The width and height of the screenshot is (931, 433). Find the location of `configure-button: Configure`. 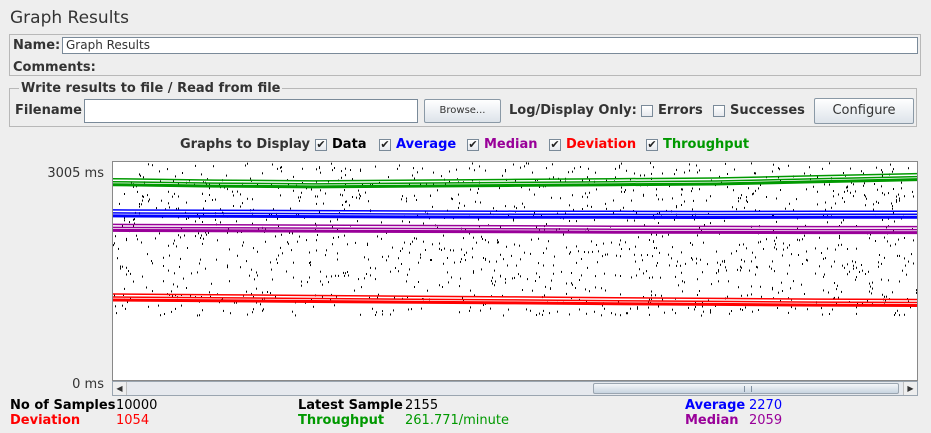

configure-button: Configure is located at coordinates (864, 111).